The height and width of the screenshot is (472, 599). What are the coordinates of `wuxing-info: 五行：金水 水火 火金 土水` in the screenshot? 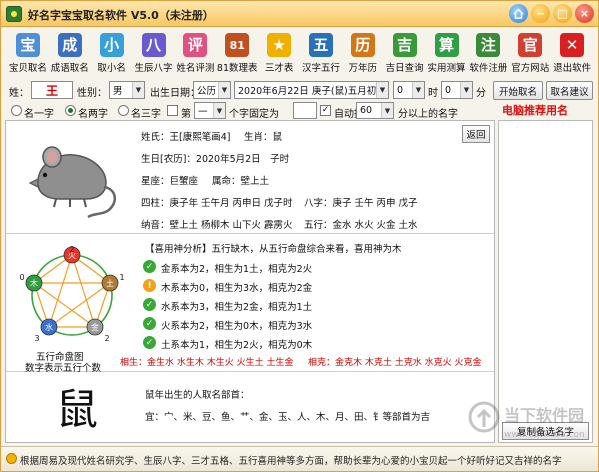 It's located at (361, 225).